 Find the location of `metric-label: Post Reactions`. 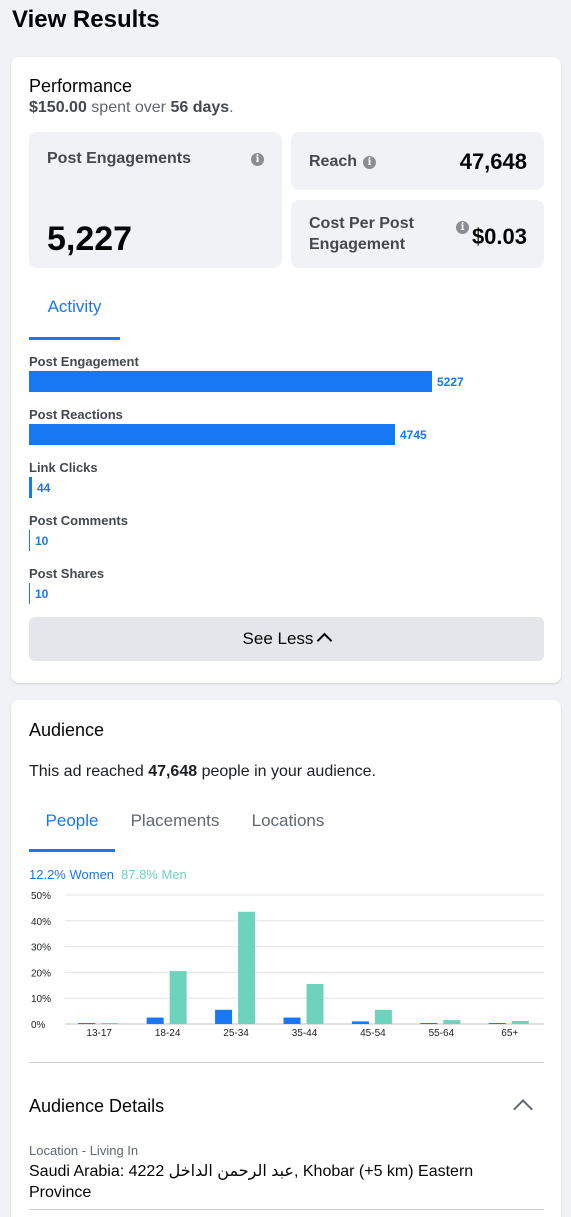

metric-label: Post Reactions is located at coordinates (76, 414).